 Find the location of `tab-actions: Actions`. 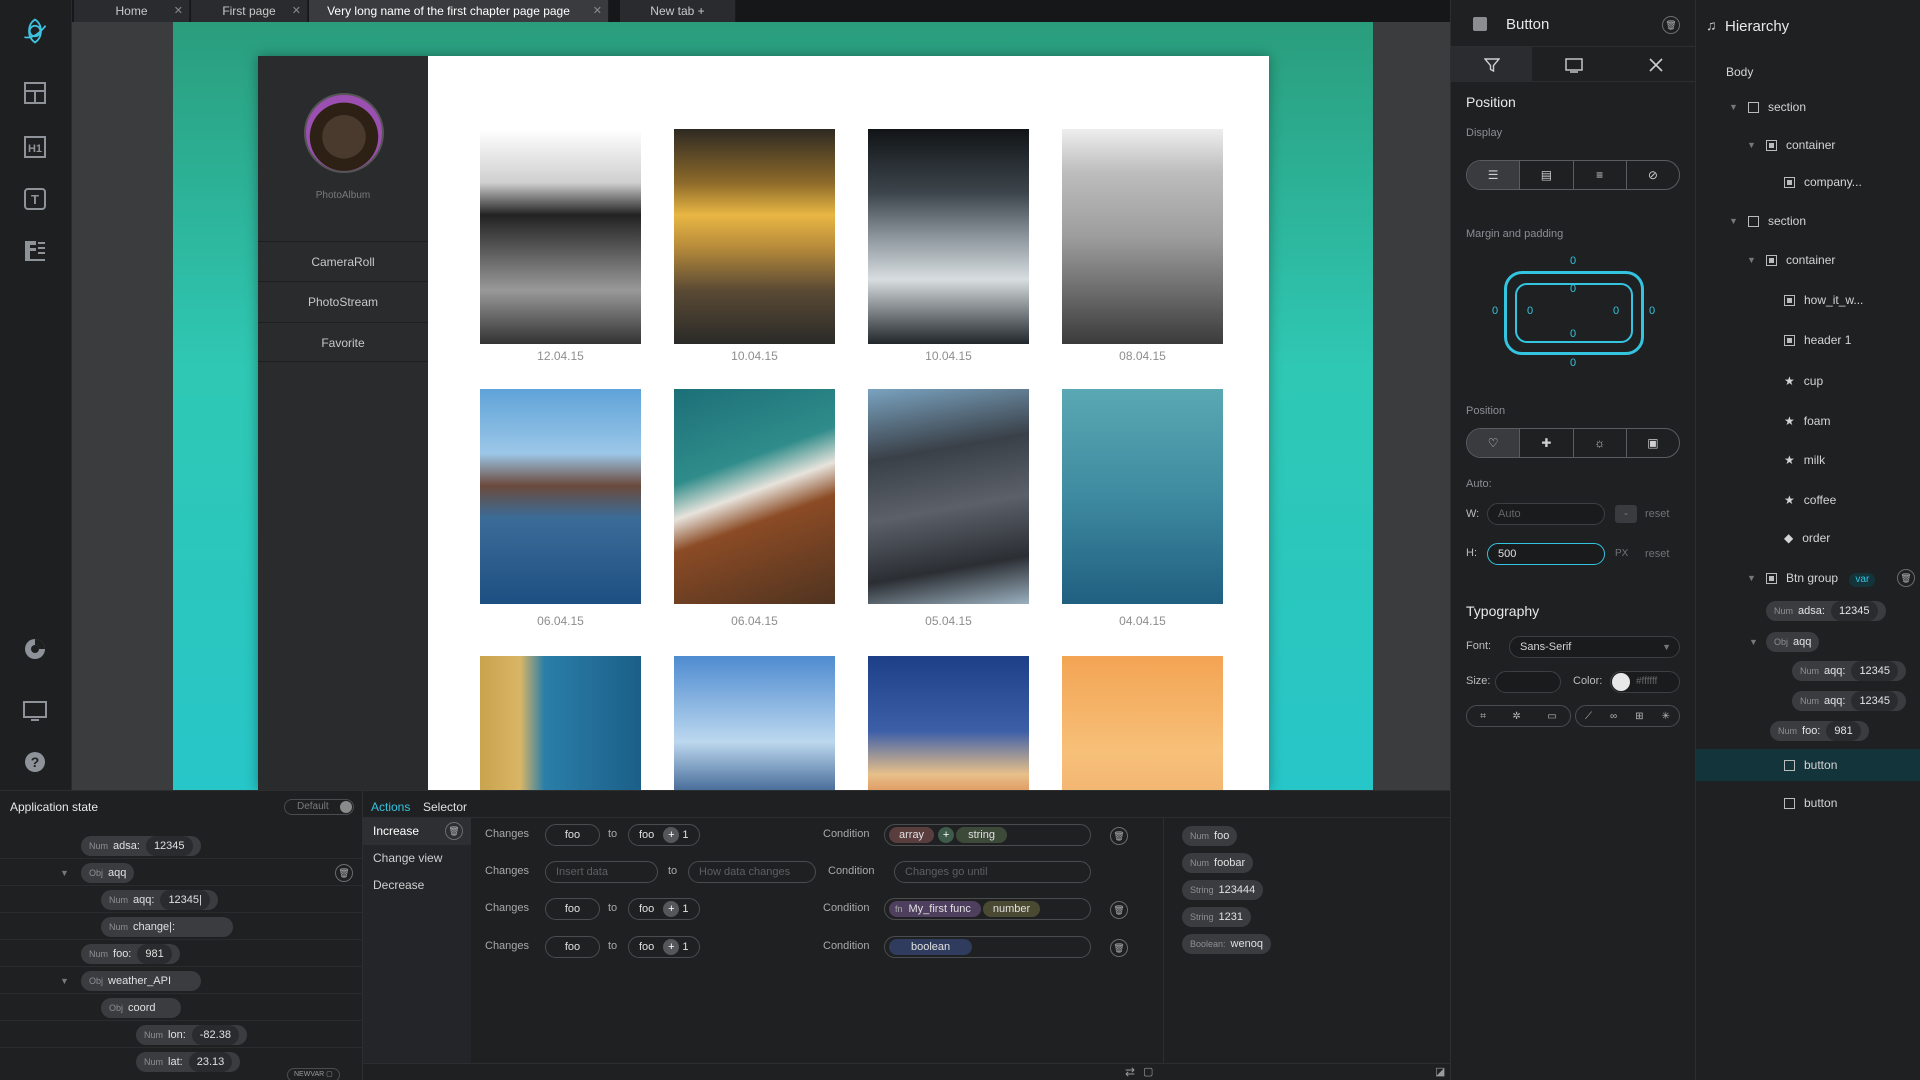

tab-actions: Actions is located at coordinates (390, 807).